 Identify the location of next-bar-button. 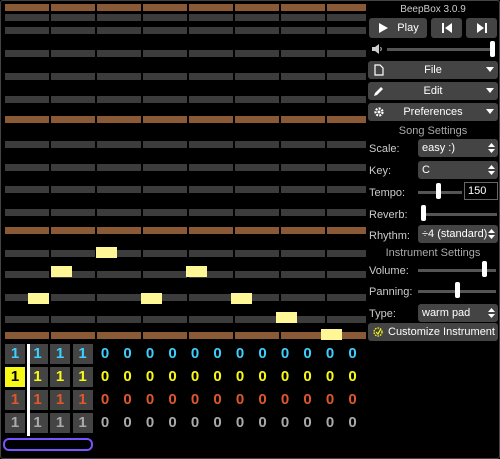
(481, 28).